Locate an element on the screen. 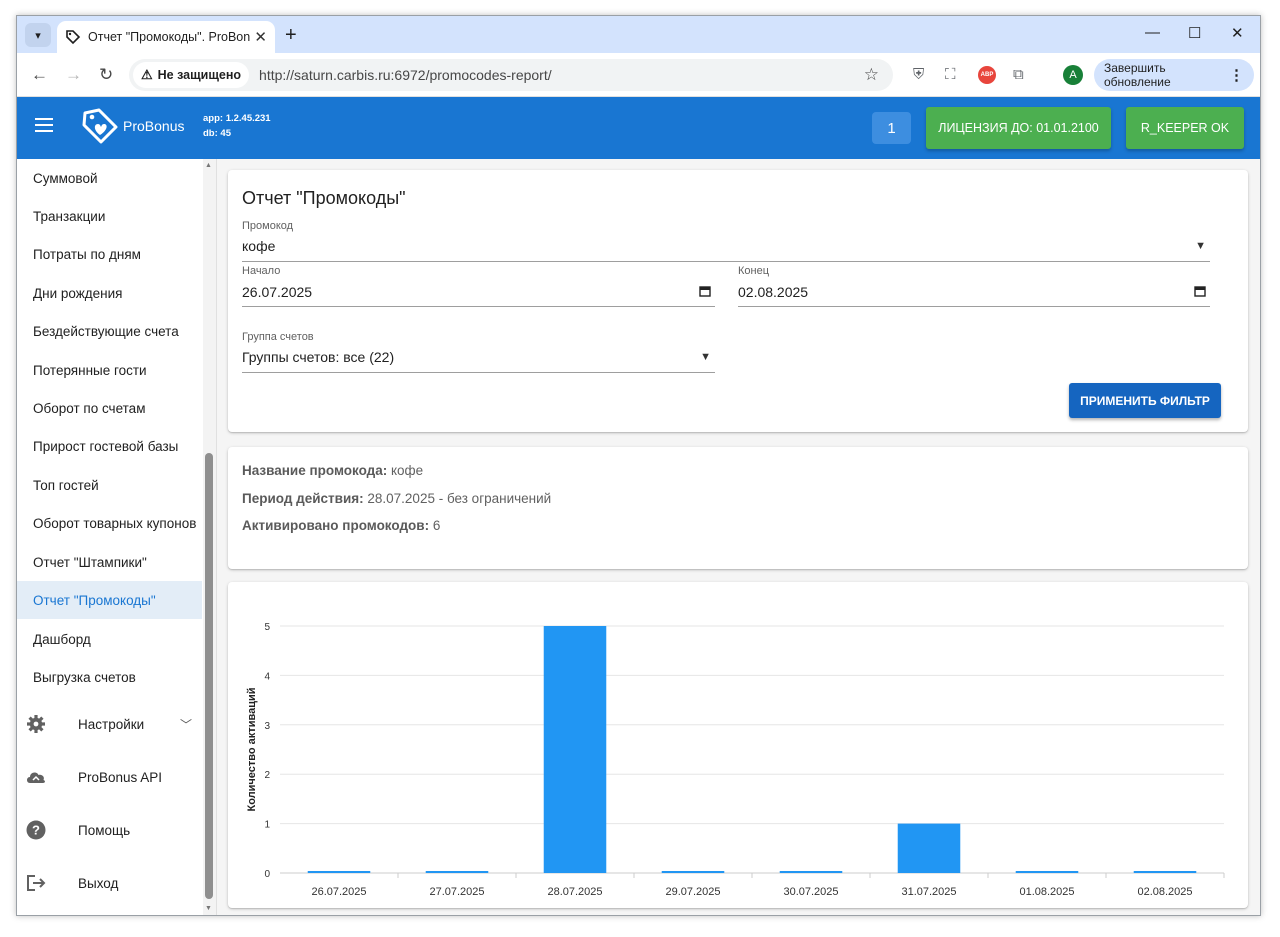 The image size is (1280, 937). browser-tab: Отчет "Промокоды". ProBonus ✕ is located at coordinates (166, 37).